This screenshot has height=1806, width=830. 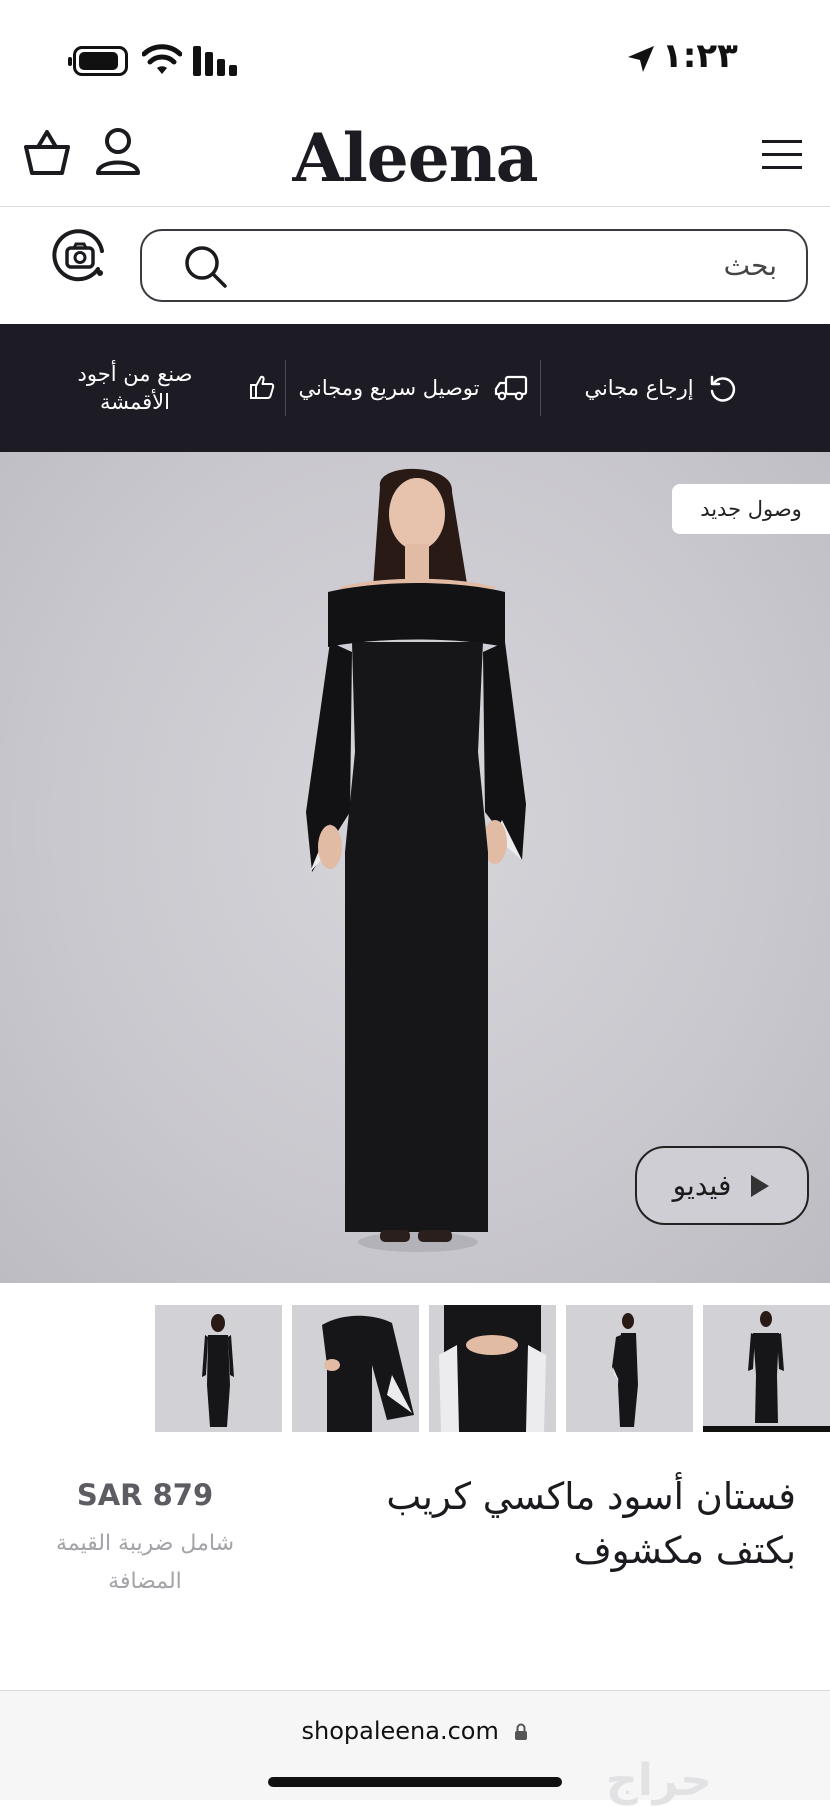 I want to click on thumbnail-back-view, so click(x=218, y=1368).